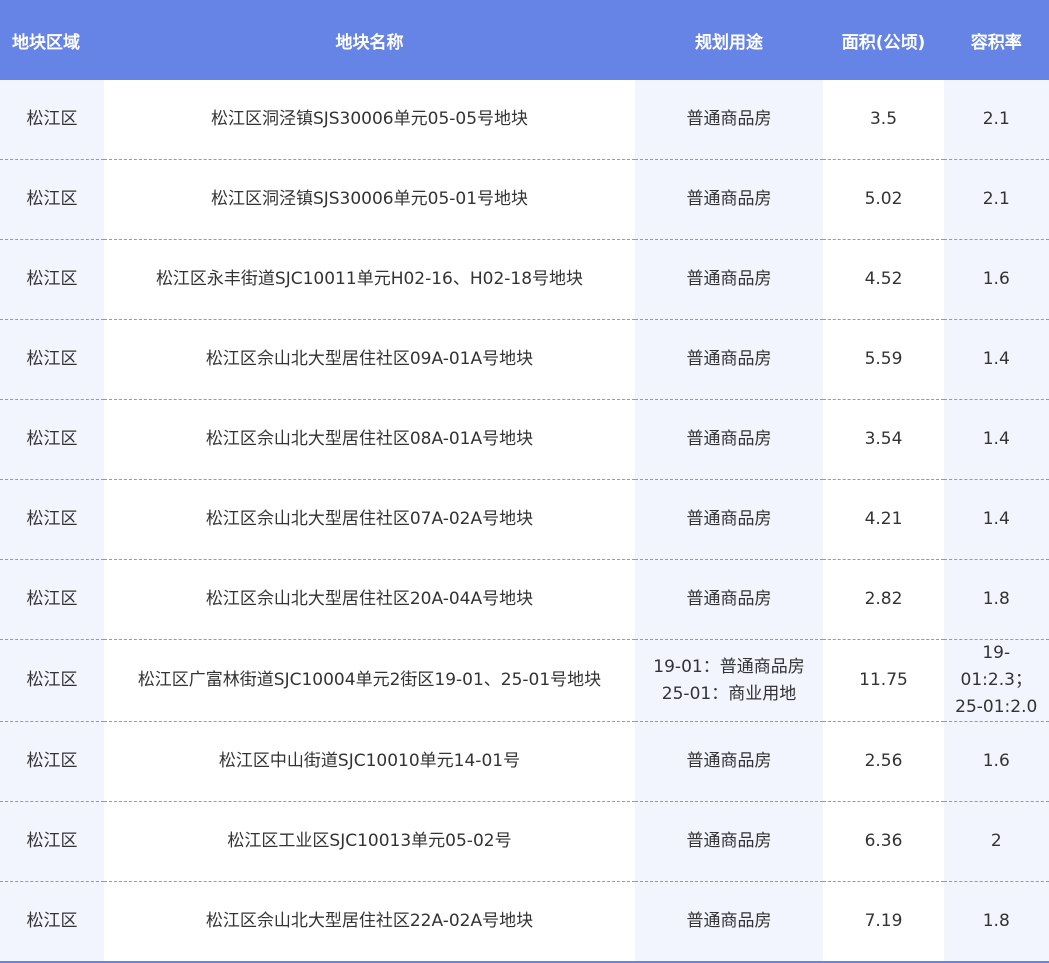 The image size is (1049, 963). What do you see at coordinates (369, 841) in the screenshot?
I see `cell-name: 松江区工业区SJC10013单元05-02号` at bounding box center [369, 841].